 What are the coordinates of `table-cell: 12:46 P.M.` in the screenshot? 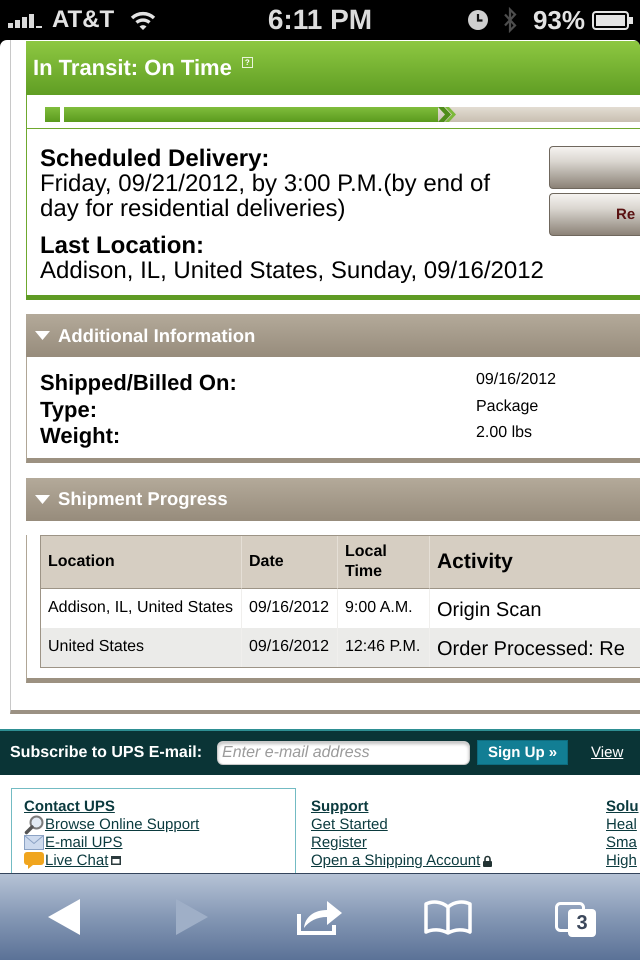 It's located at (384, 647).